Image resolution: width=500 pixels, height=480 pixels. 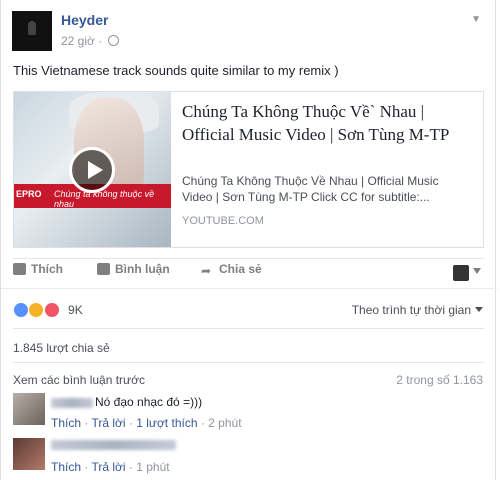 What do you see at coordinates (61, 348) in the screenshot?
I see `share-count: 1.845 lượt chia sẻ` at bounding box center [61, 348].